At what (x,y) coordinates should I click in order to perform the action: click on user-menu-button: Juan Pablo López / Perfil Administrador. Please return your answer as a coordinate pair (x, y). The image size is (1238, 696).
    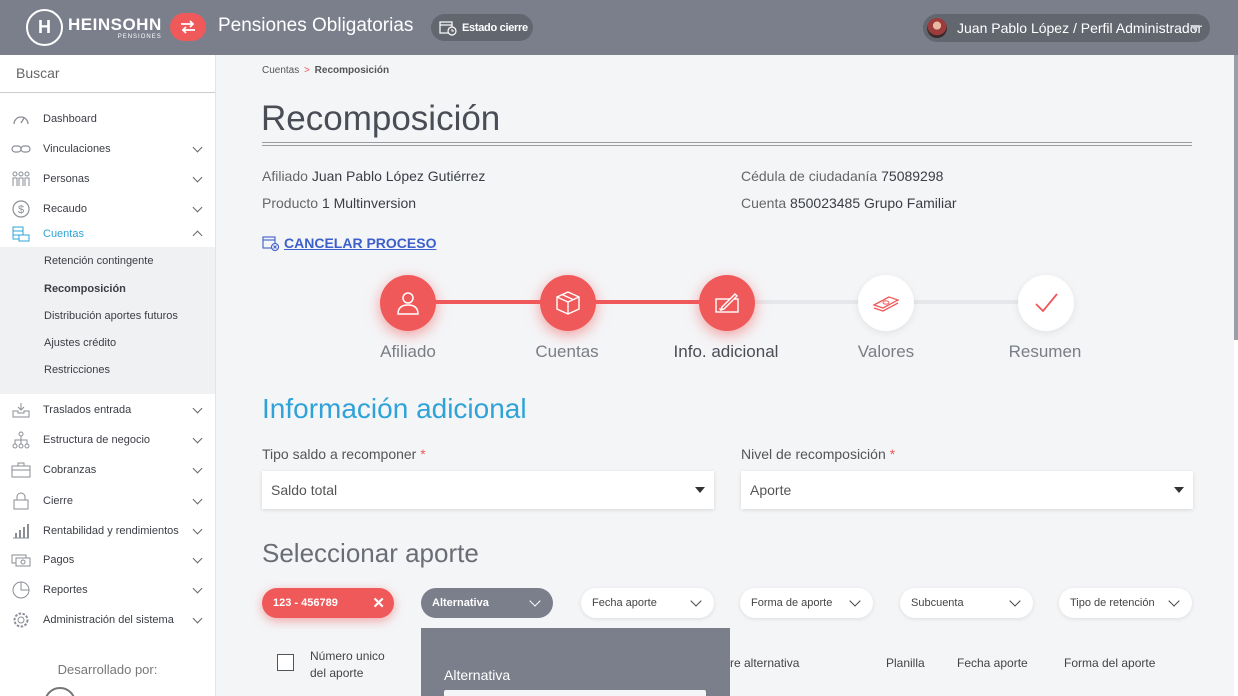
    Looking at the image, I should click on (1066, 28).